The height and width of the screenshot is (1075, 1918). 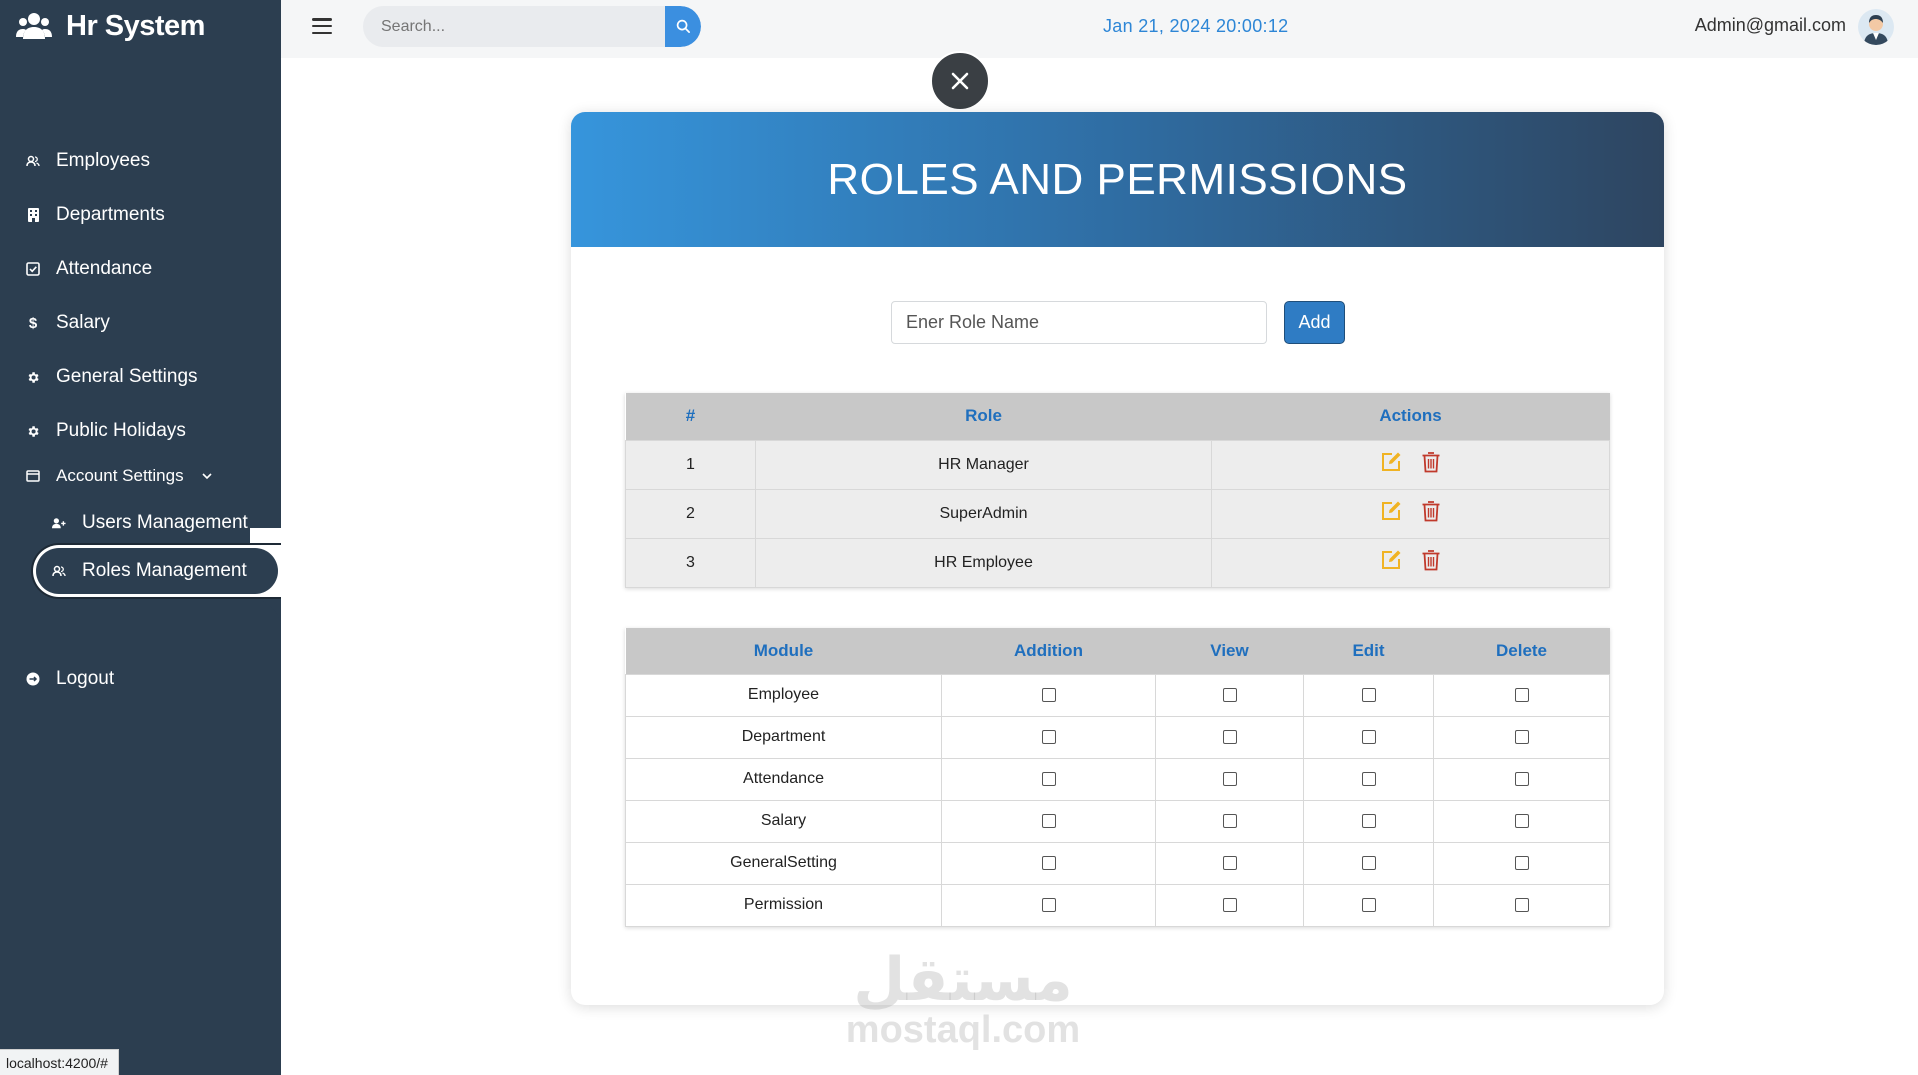 I want to click on sidebar-item-label: Account Settings, so click(x=120, y=475).